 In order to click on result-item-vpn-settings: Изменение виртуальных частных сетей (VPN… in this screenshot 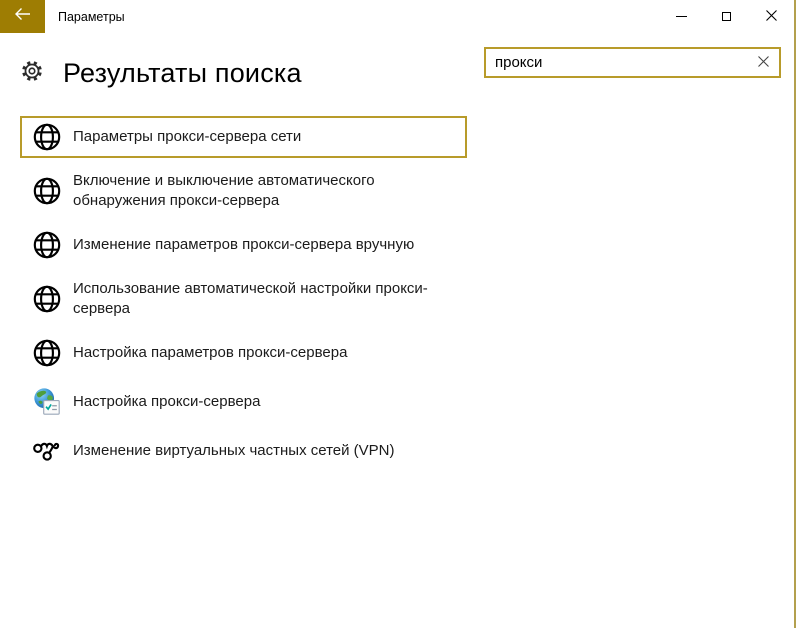, I will do `click(243, 451)`.